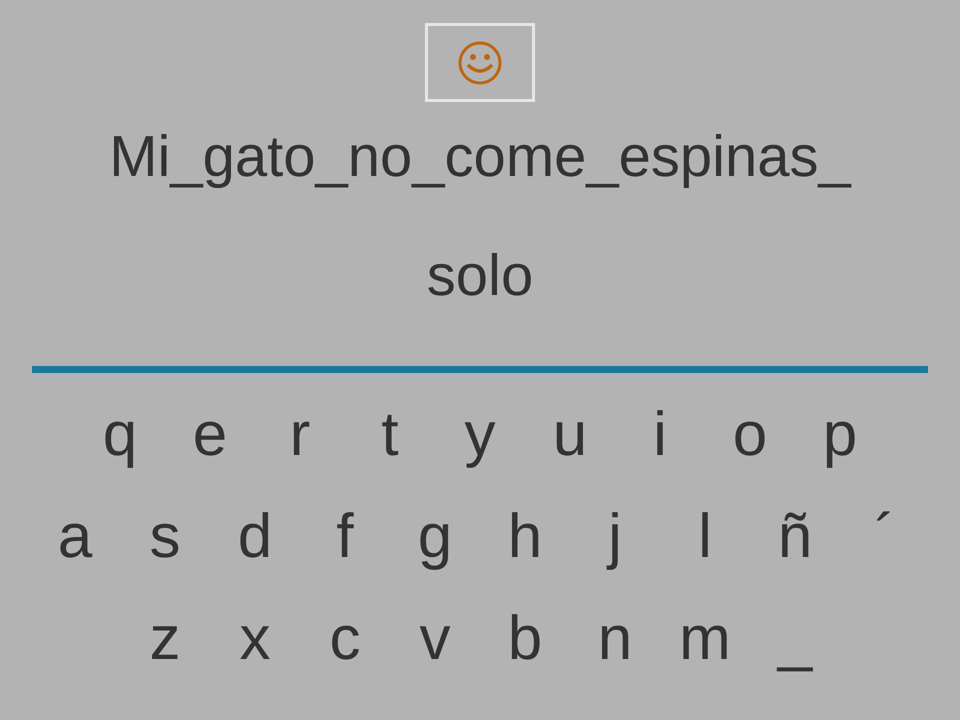  Describe the element at coordinates (840, 435) in the screenshot. I see `letter-key: p` at that location.